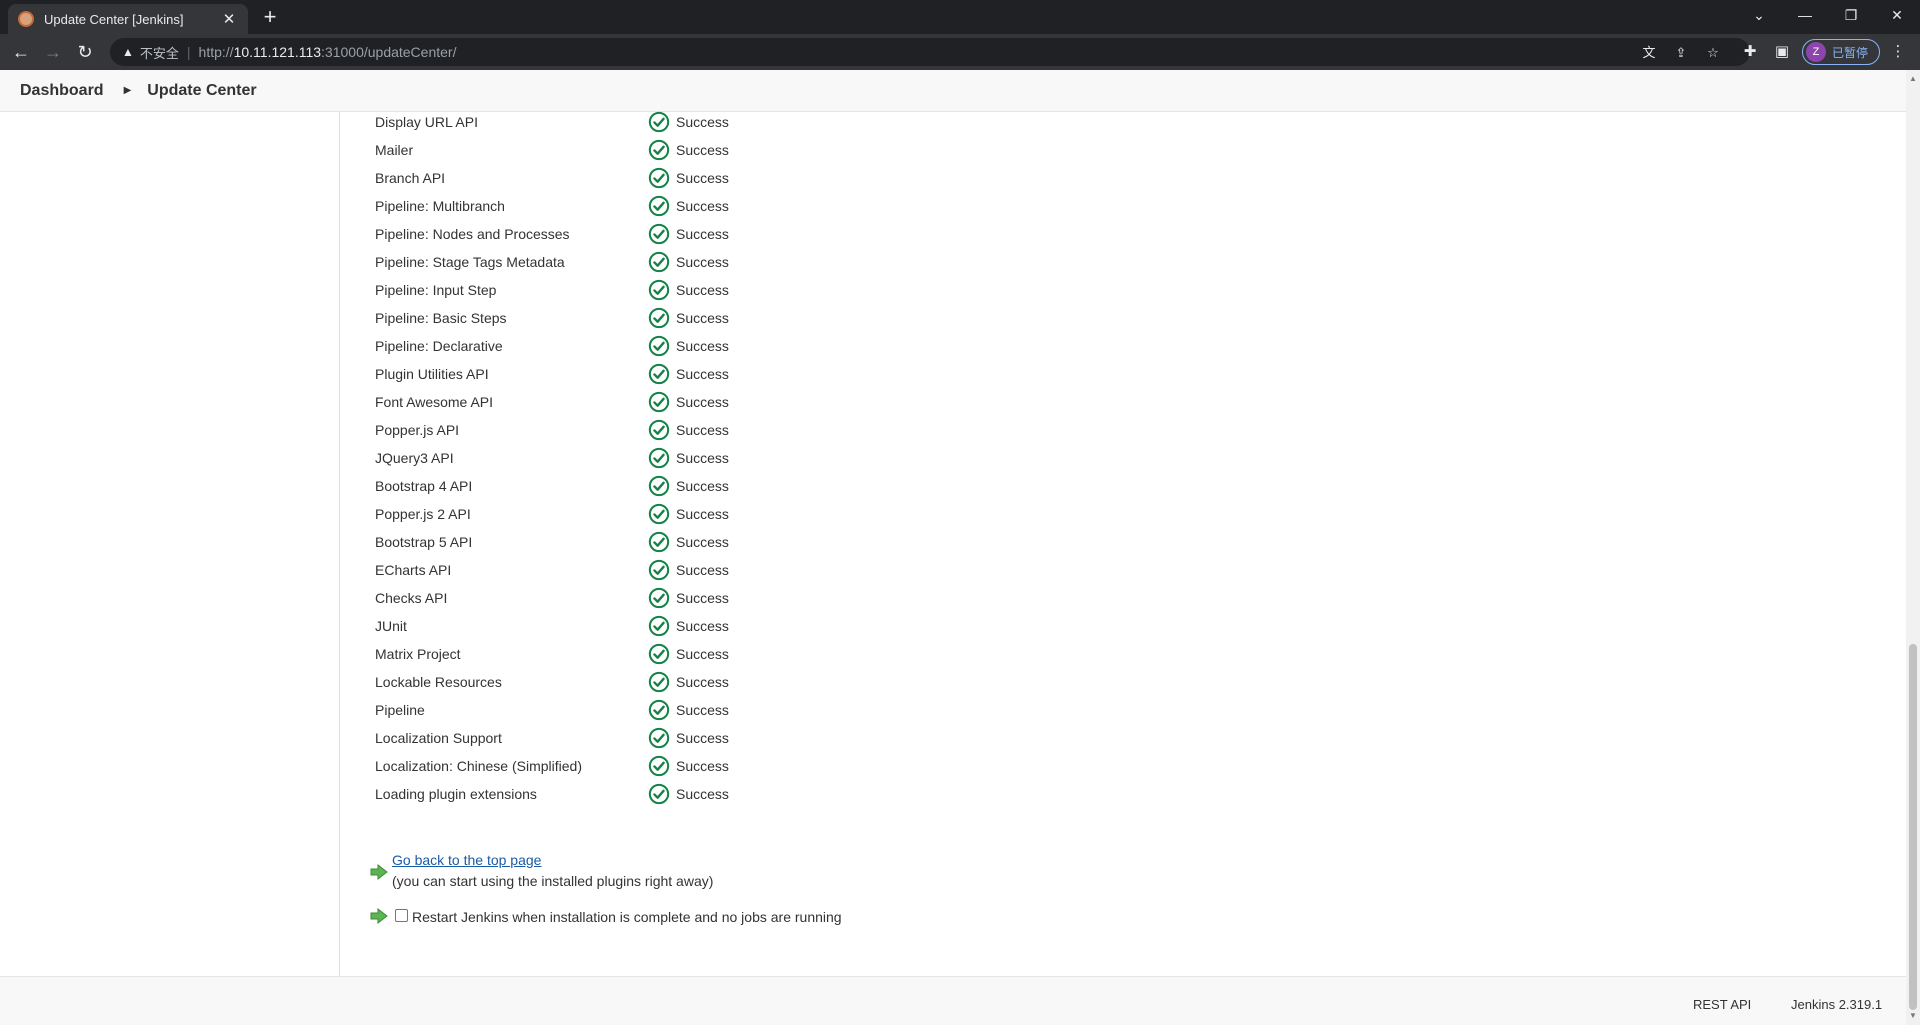  I want to click on plugin-row: Popper.js 2 API Success, so click(925, 514).